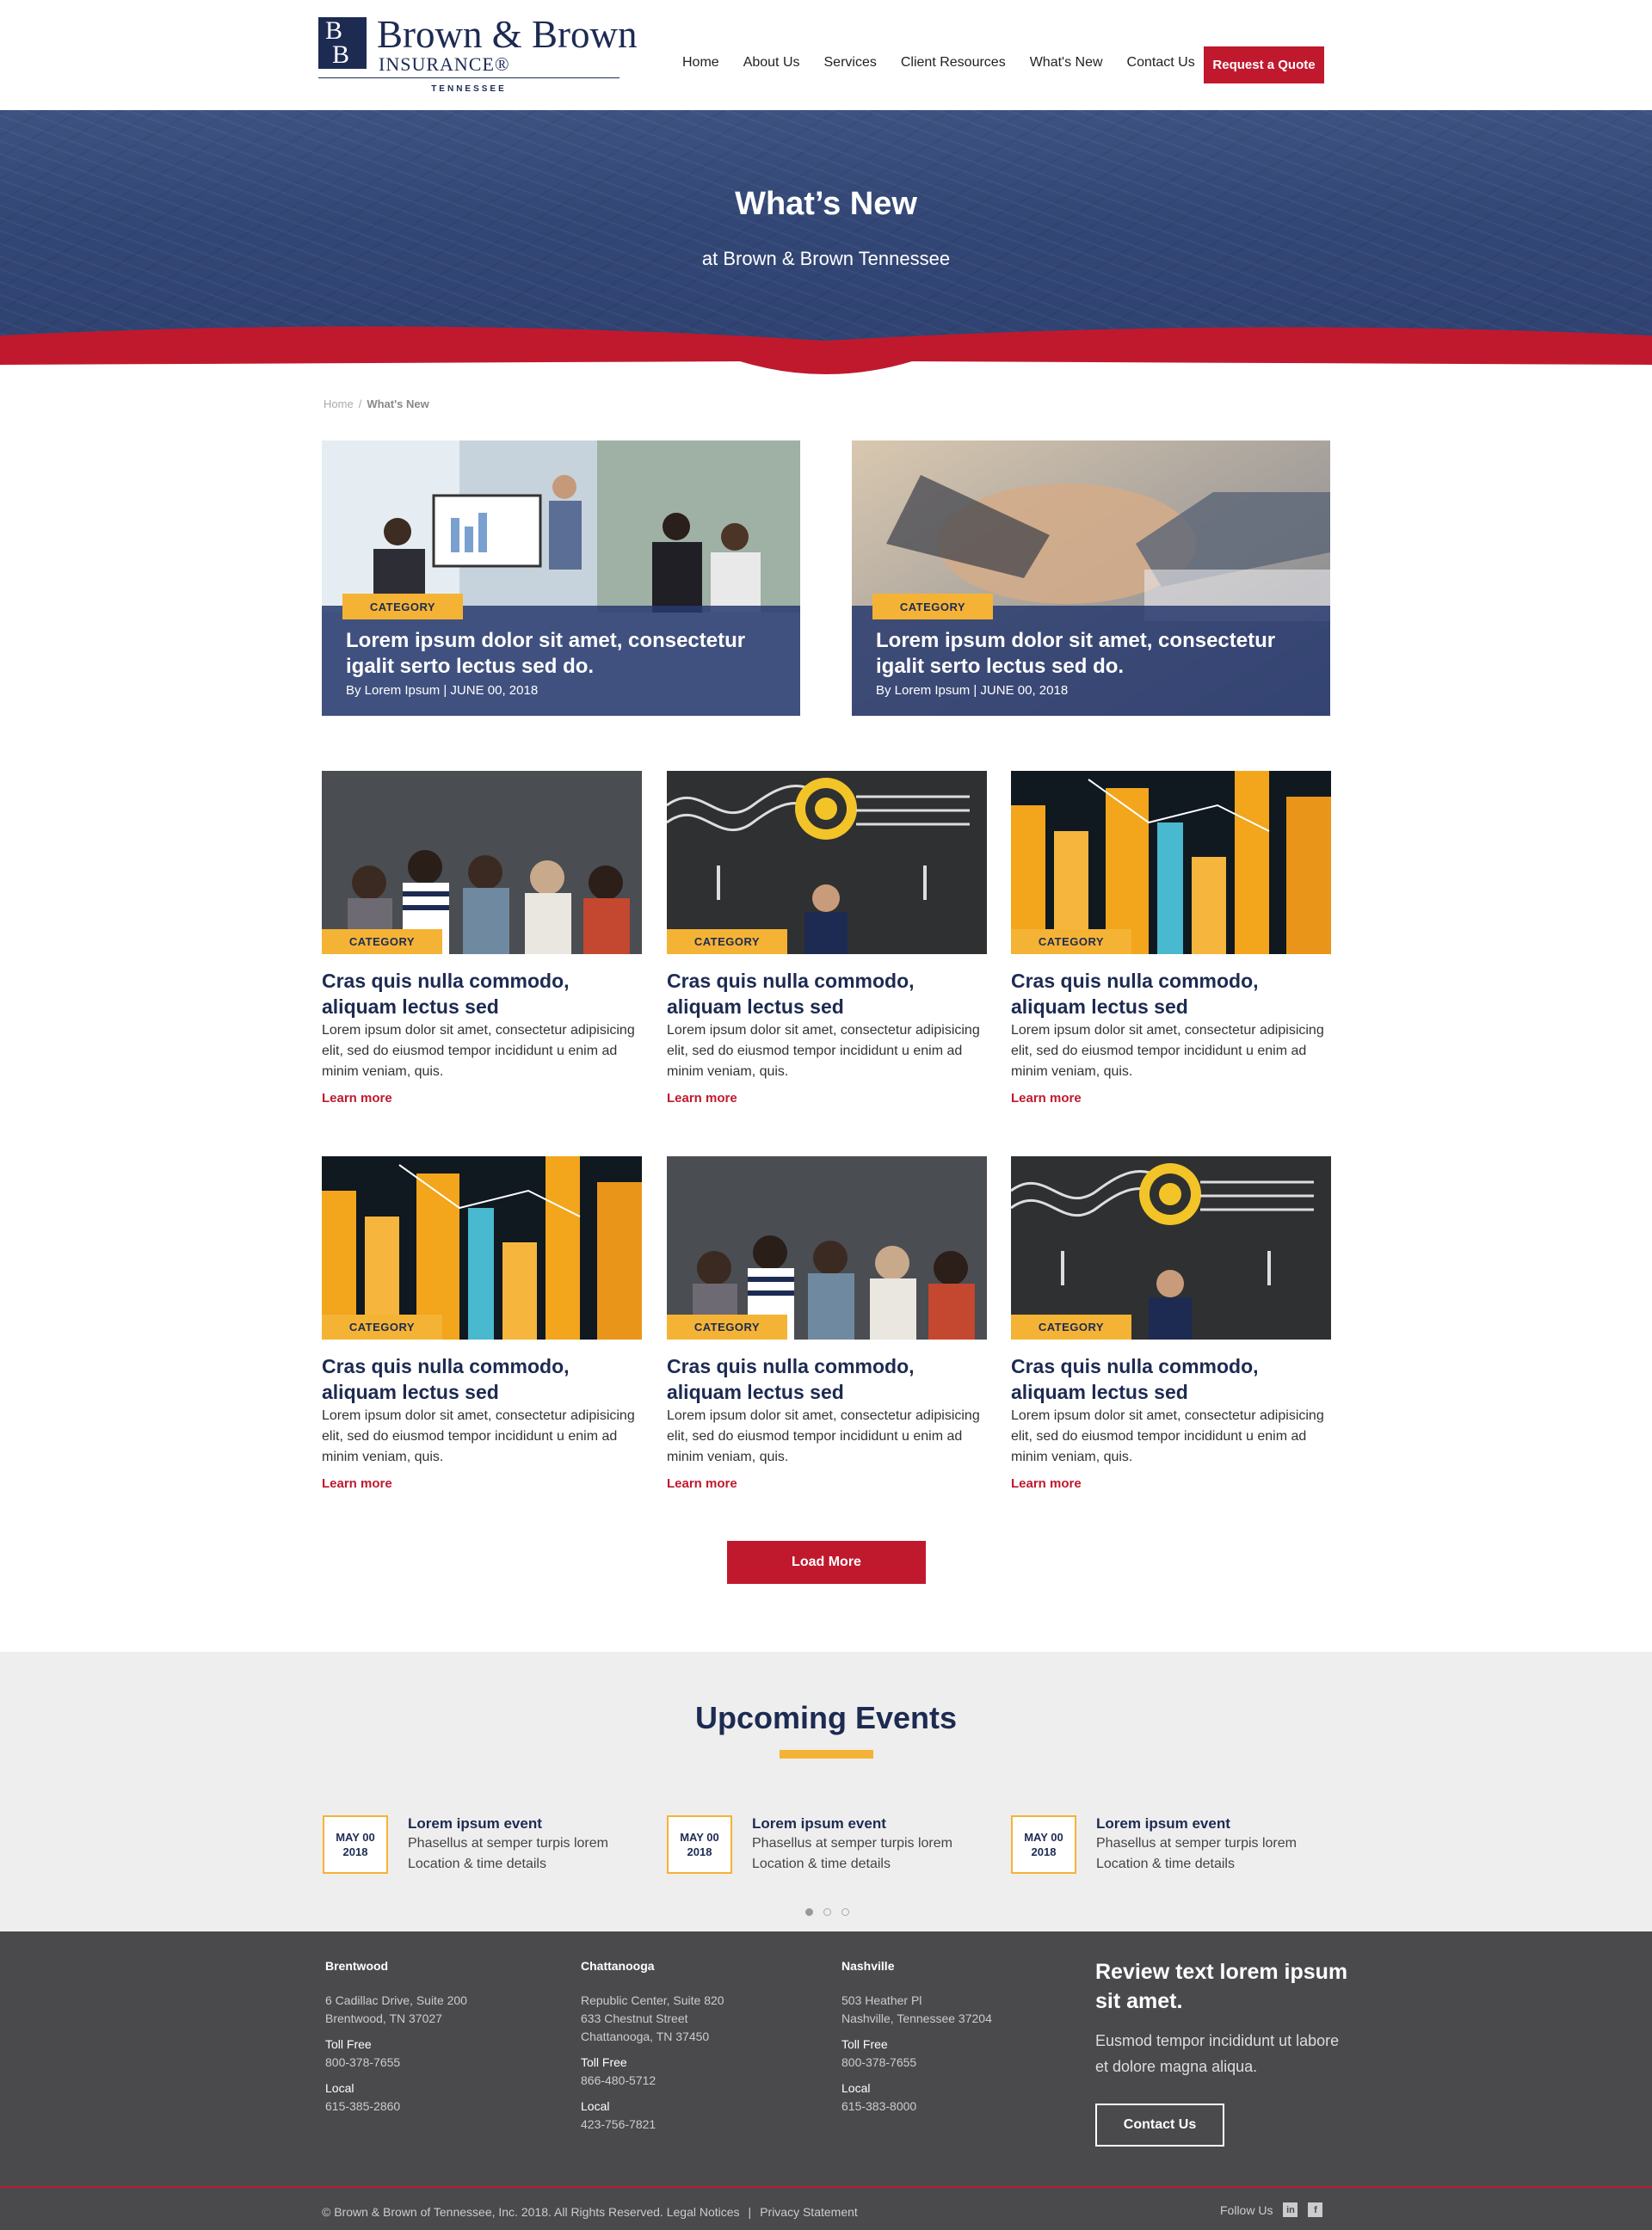 Image resolution: width=1652 pixels, height=2230 pixels. I want to click on nav-about-us: About Us, so click(771, 63).